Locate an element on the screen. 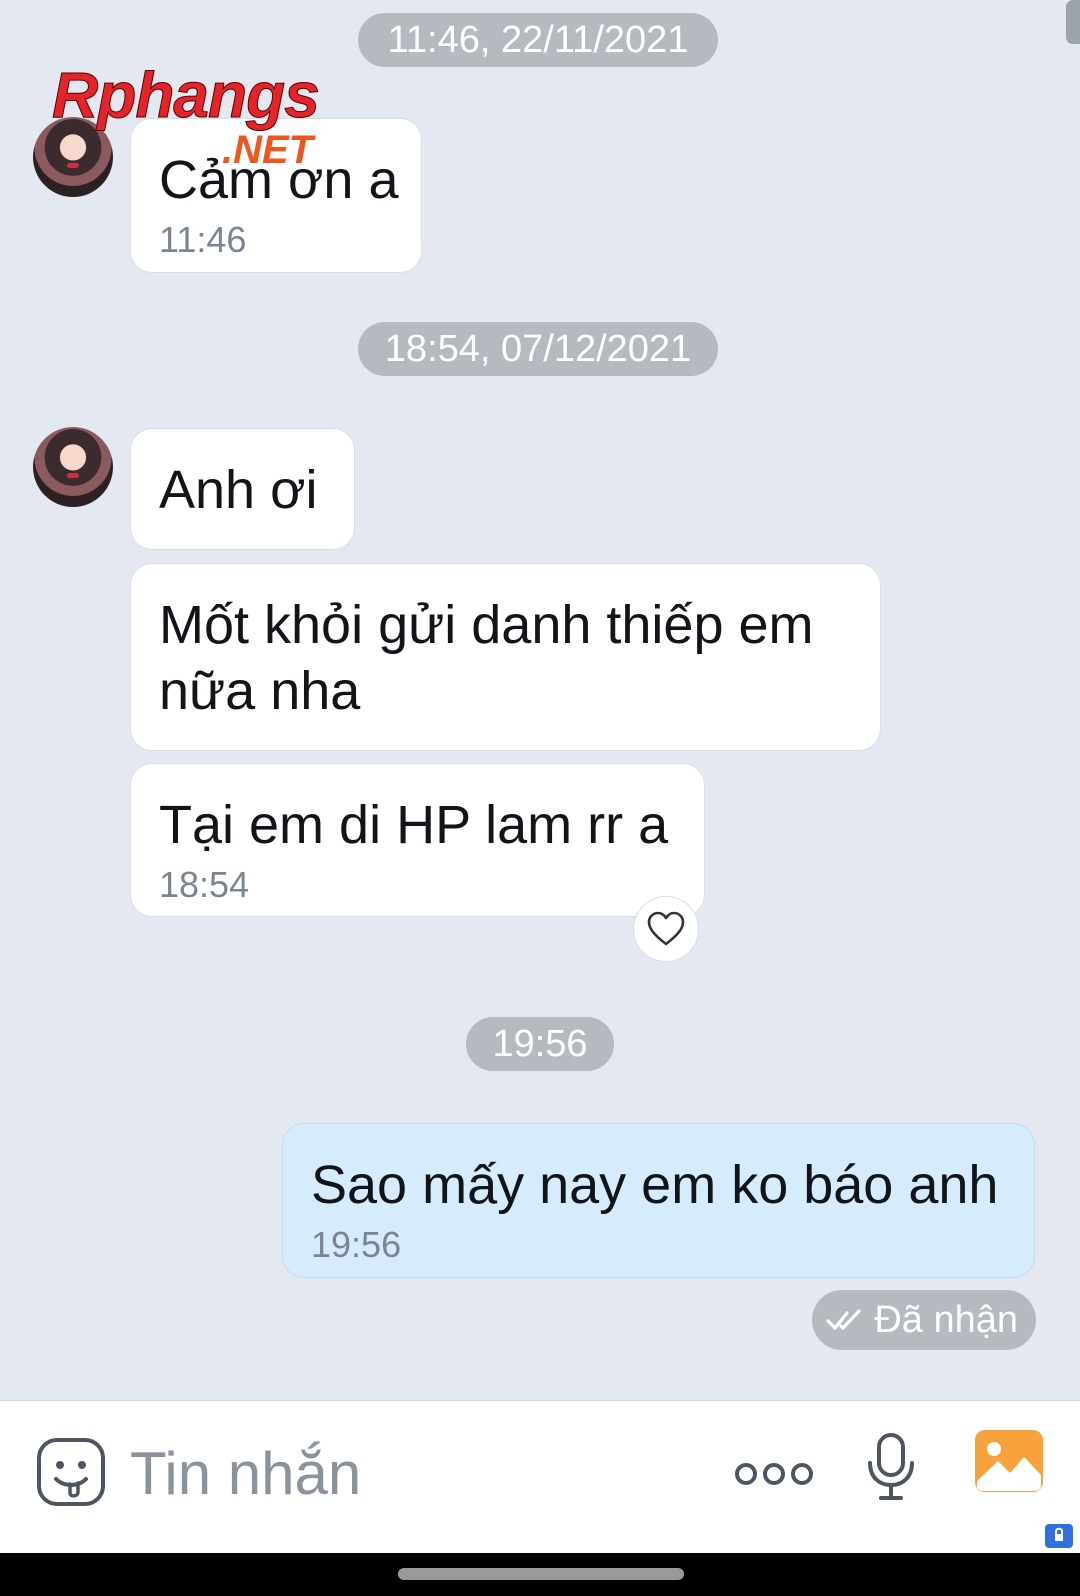  heart-icon is located at coordinates (666, 928).